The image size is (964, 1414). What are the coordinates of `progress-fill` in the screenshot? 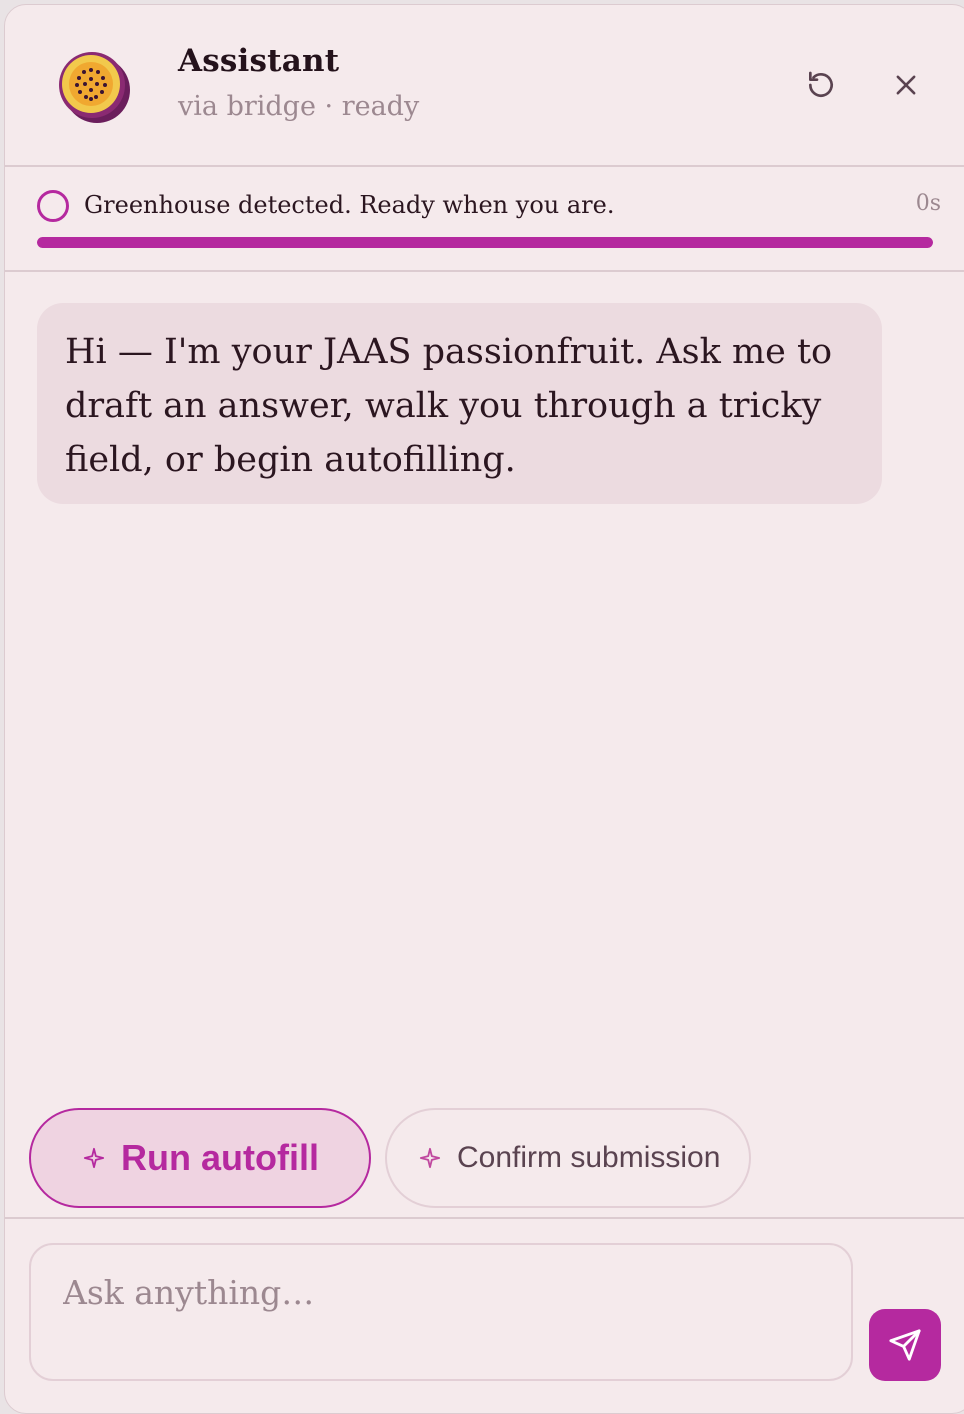 It's located at (485, 242).